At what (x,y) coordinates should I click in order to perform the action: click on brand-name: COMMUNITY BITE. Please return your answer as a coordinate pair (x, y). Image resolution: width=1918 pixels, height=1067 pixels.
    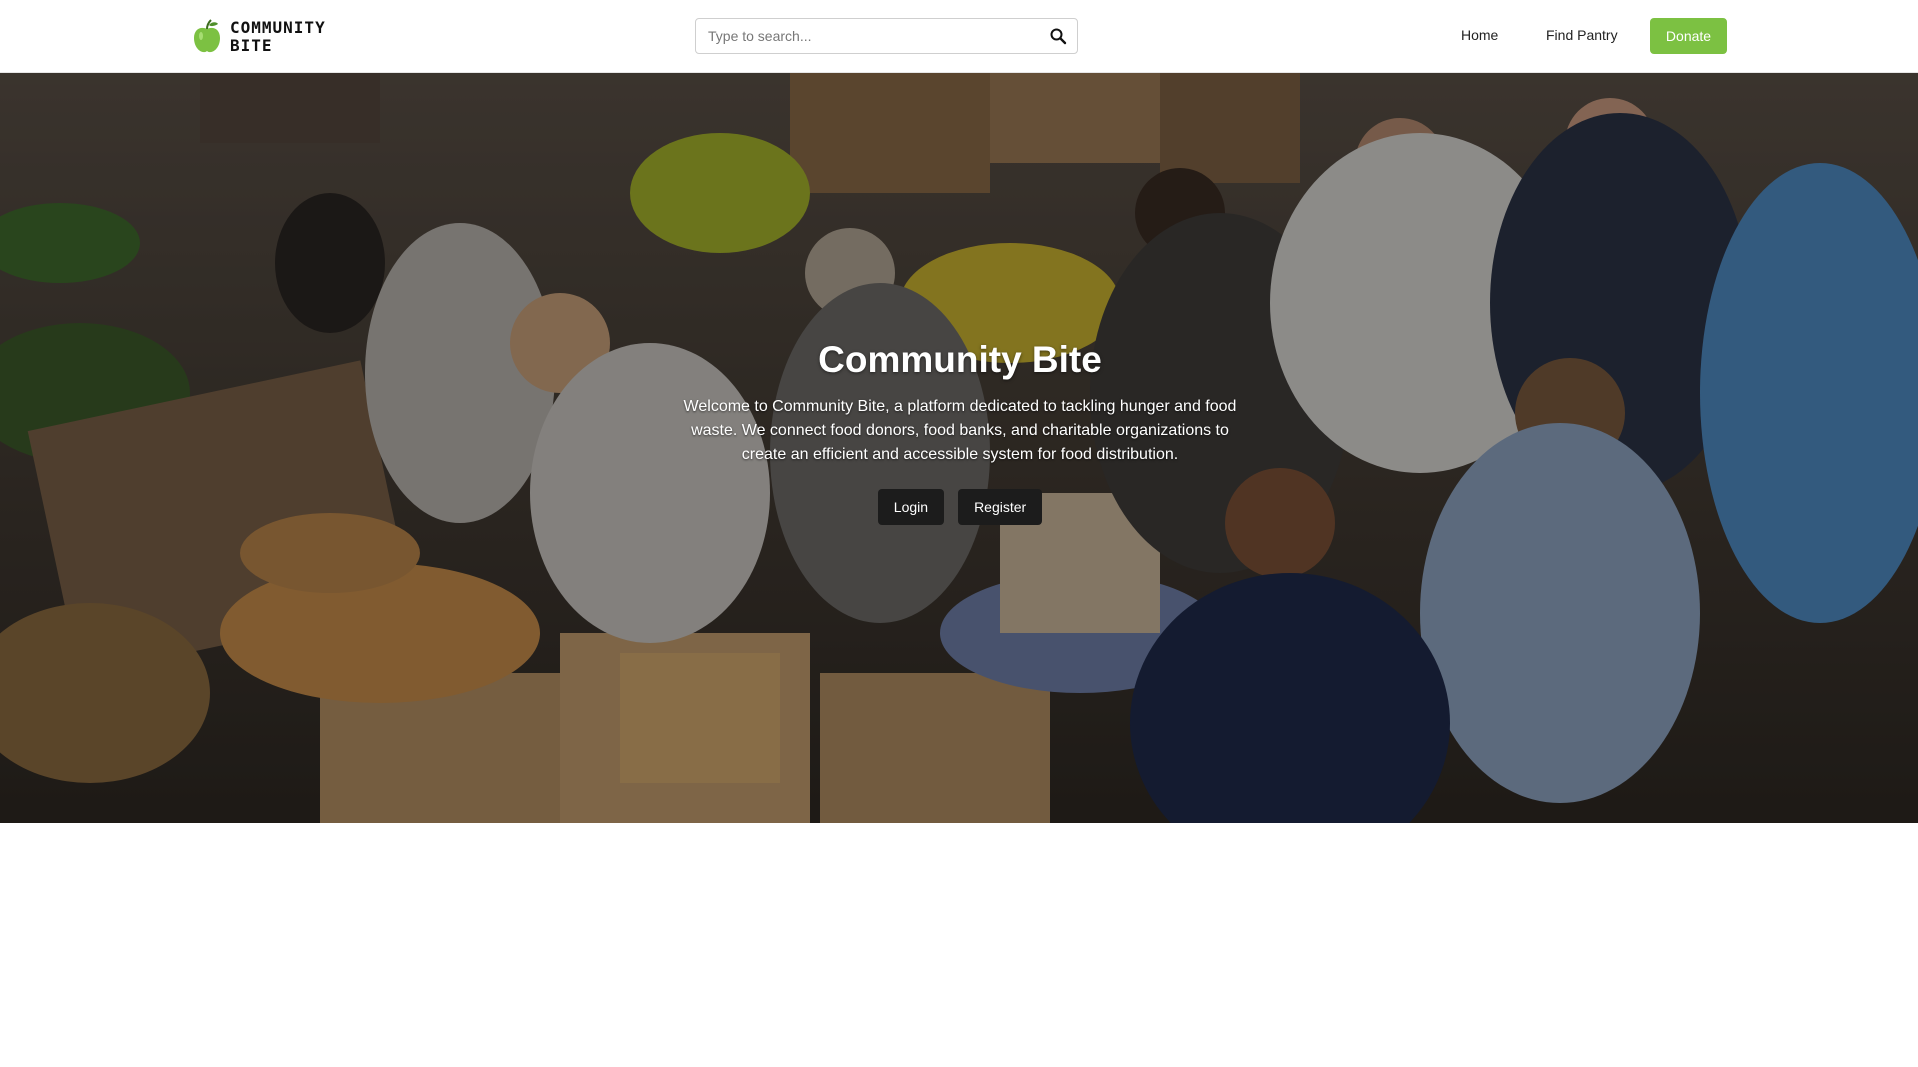
    Looking at the image, I should click on (278, 37).